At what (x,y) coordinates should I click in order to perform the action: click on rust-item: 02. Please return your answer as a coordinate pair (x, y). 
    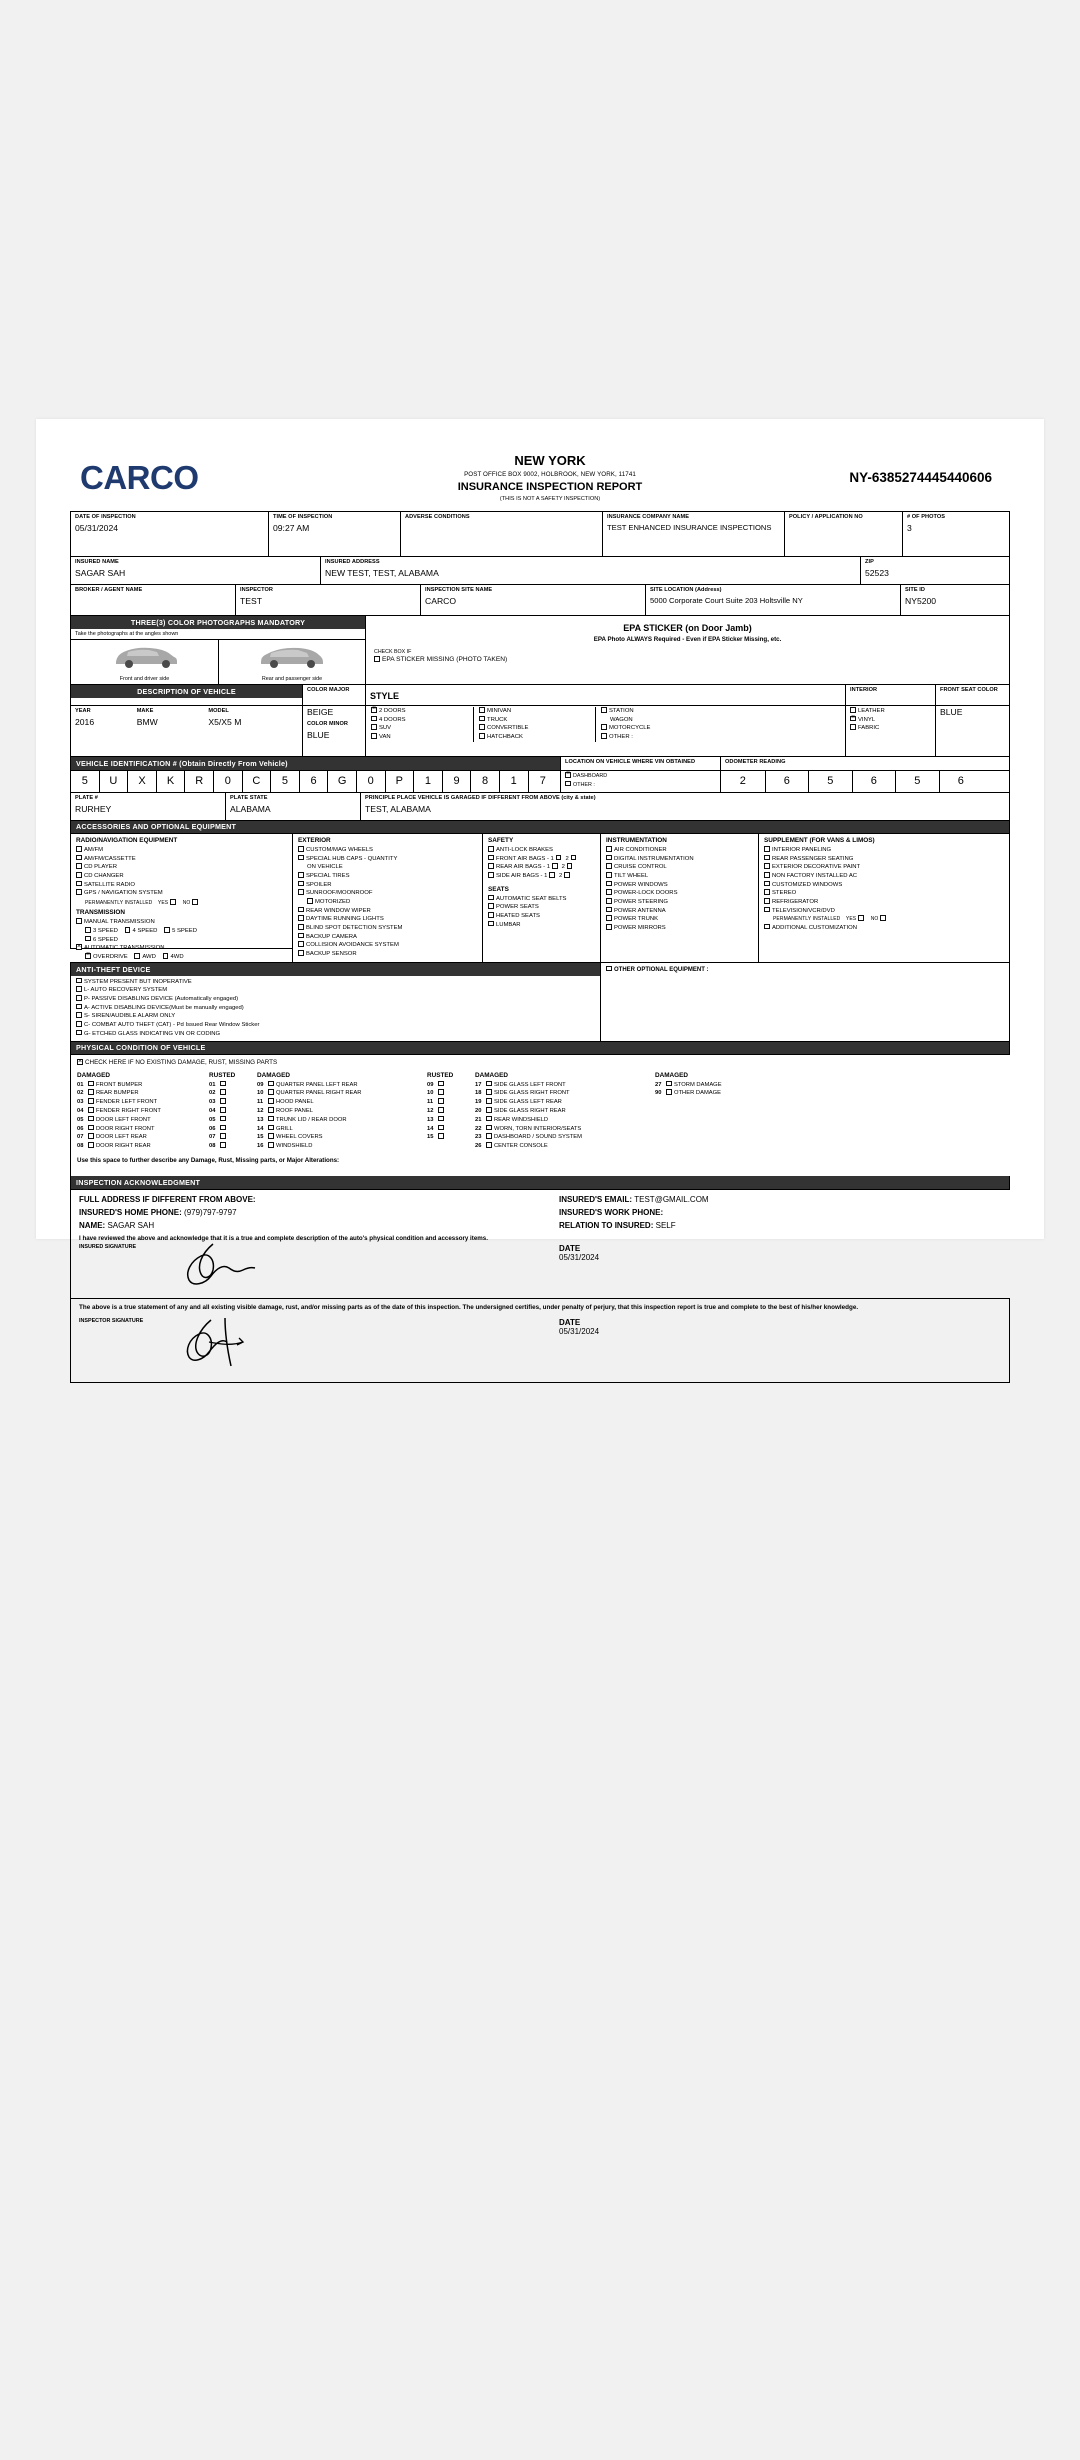
    Looking at the image, I should click on (233, 1093).